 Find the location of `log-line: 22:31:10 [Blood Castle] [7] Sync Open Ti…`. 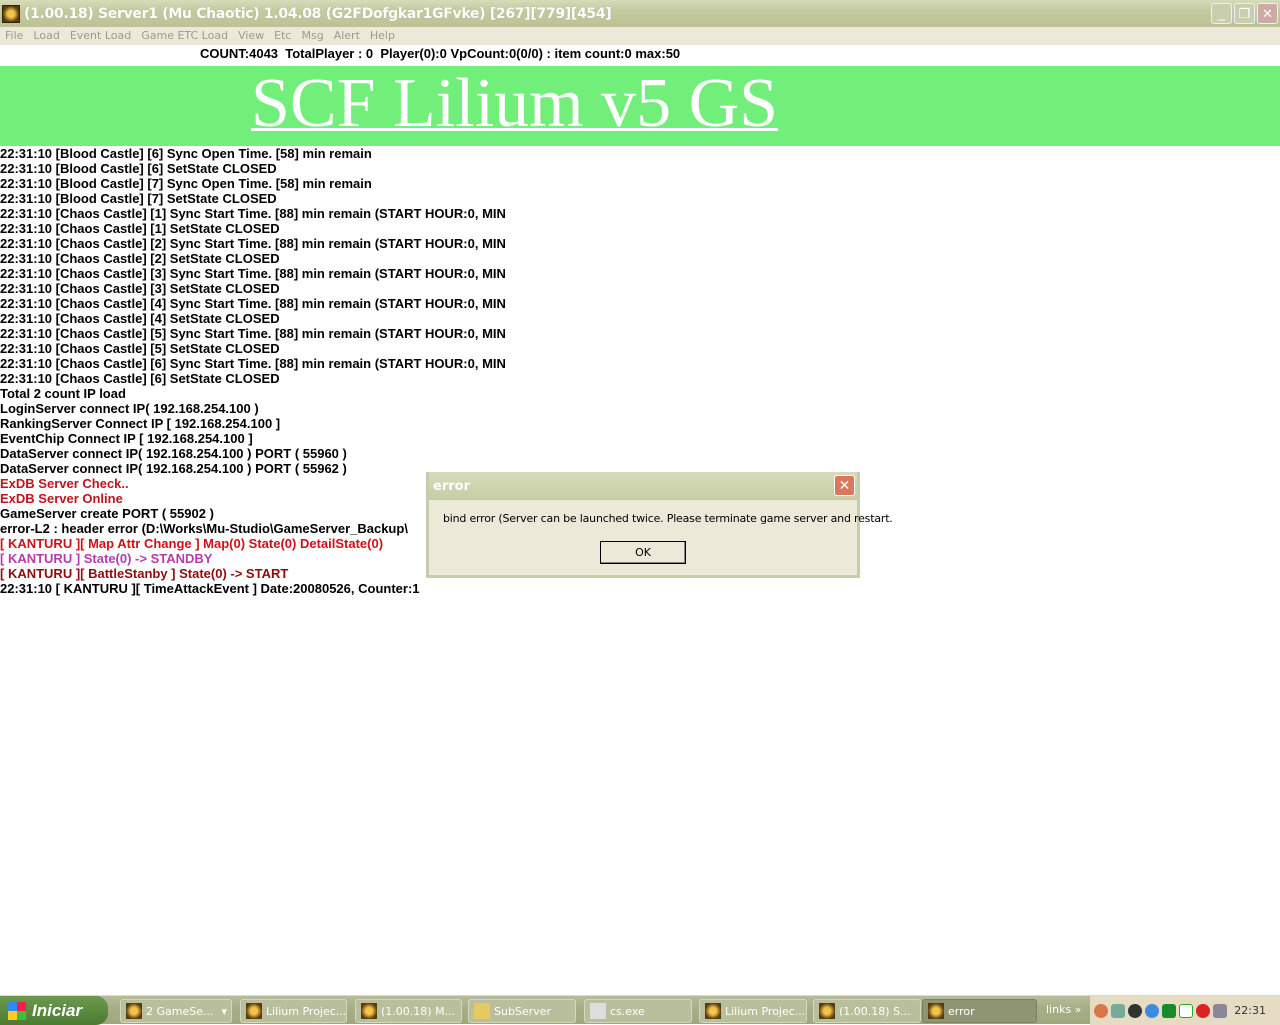

log-line: 22:31:10 [Blood Castle] [7] Sync Open Ti… is located at coordinates (186, 183).